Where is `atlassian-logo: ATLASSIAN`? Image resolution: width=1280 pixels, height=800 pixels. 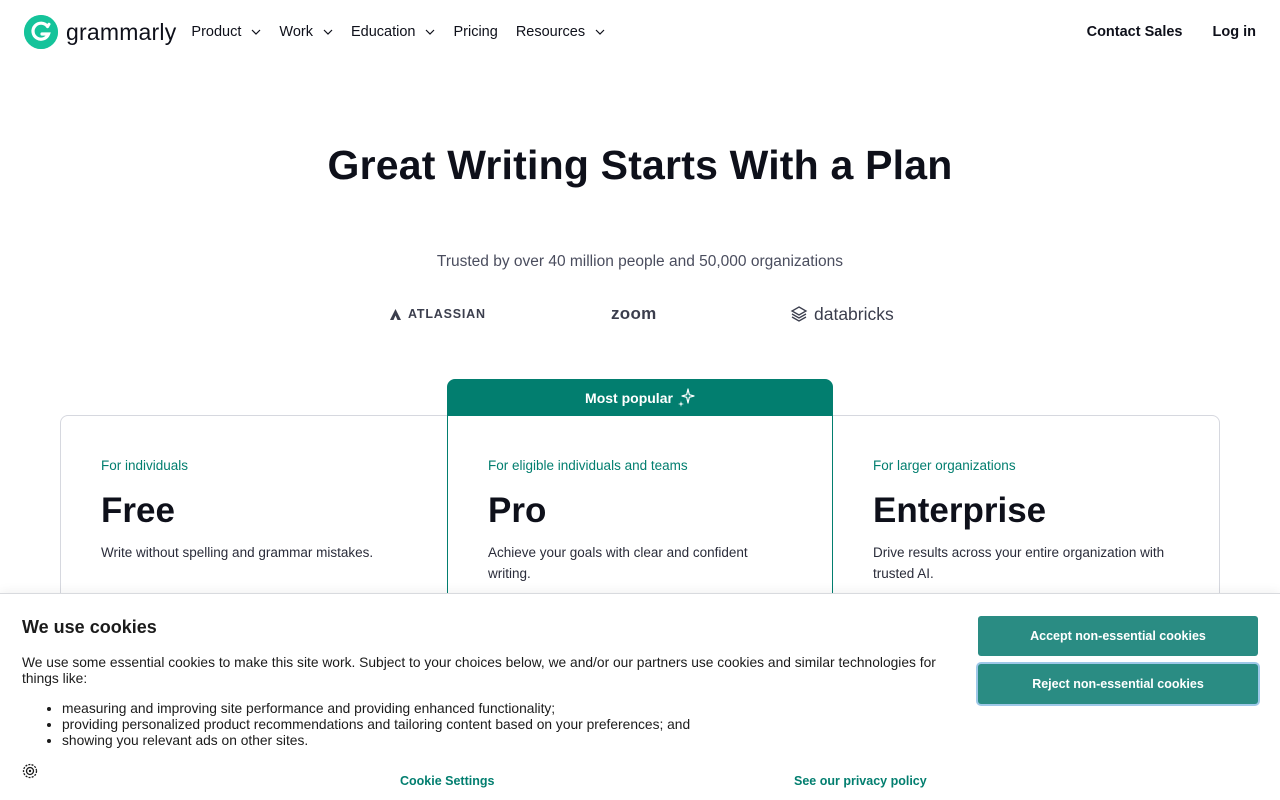
atlassian-logo: ATLASSIAN is located at coordinates (437, 314).